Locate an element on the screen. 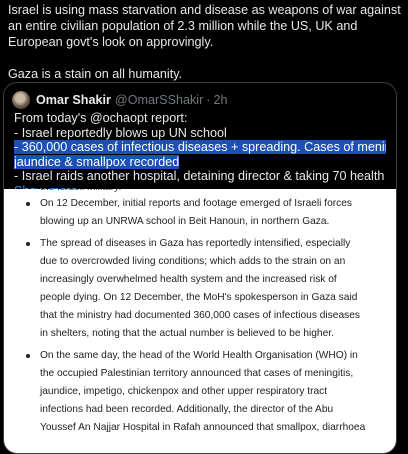 The height and width of the screenshot is (454, 408). quote-line: - Israel reportedly blows up UN school is located at coordinates (120, 132).